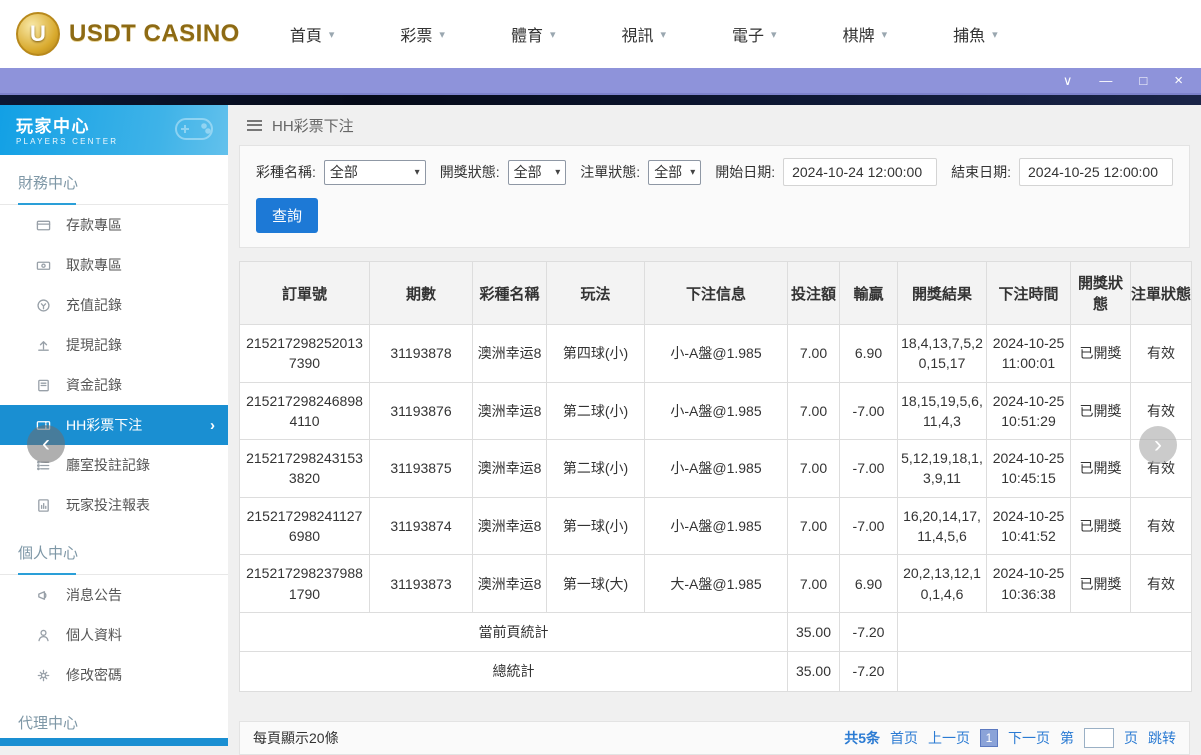  Describe the element at coordinates (942, 411) in the screenshot. I see `cell: 18,15,19,5,6,11,4,3` at that location.